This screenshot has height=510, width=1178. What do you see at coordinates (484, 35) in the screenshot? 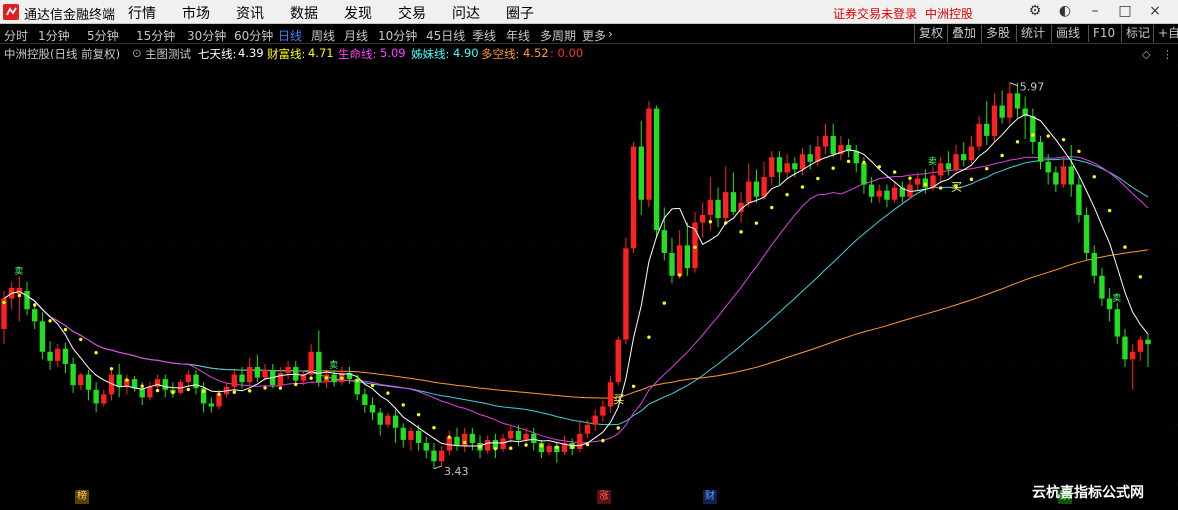
I see `period-quarterly: 季线` at bounding box center [484, 35].